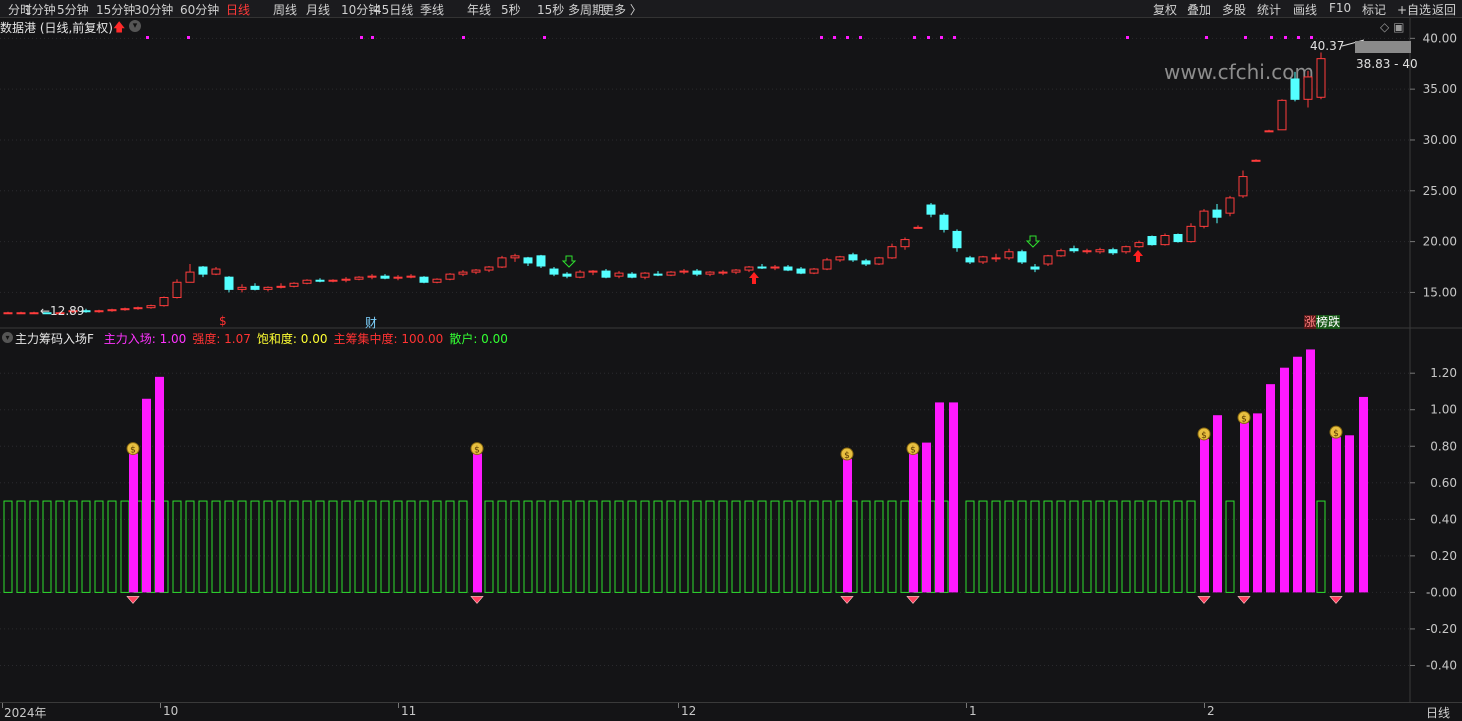  What do you see at coordinates (1438, 712) in the screenshot?
I see `period-label: 日线` at bounding box center [1438, 712].